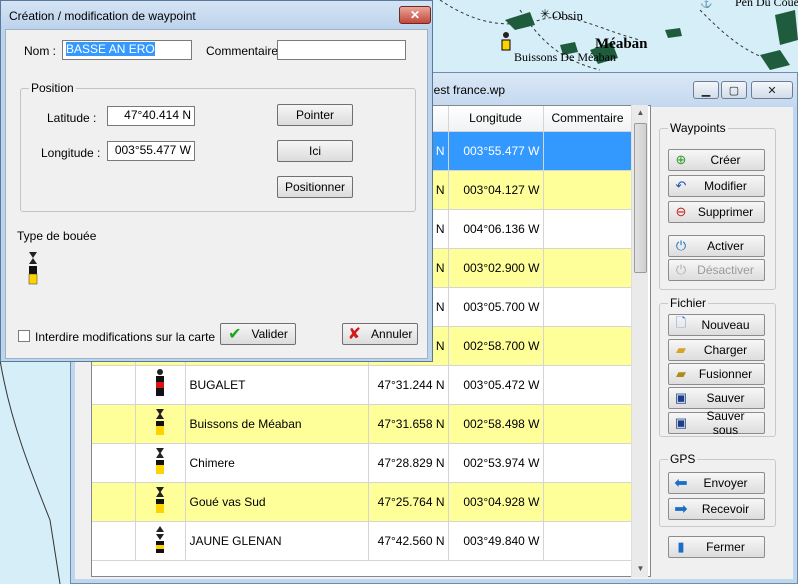 The height and width of the screenshot is (584, 798). Describe the element at coordinates (277, 424) in the screenshot. I see `waypoint-name-cell: Buissons de Méaban` at that location.